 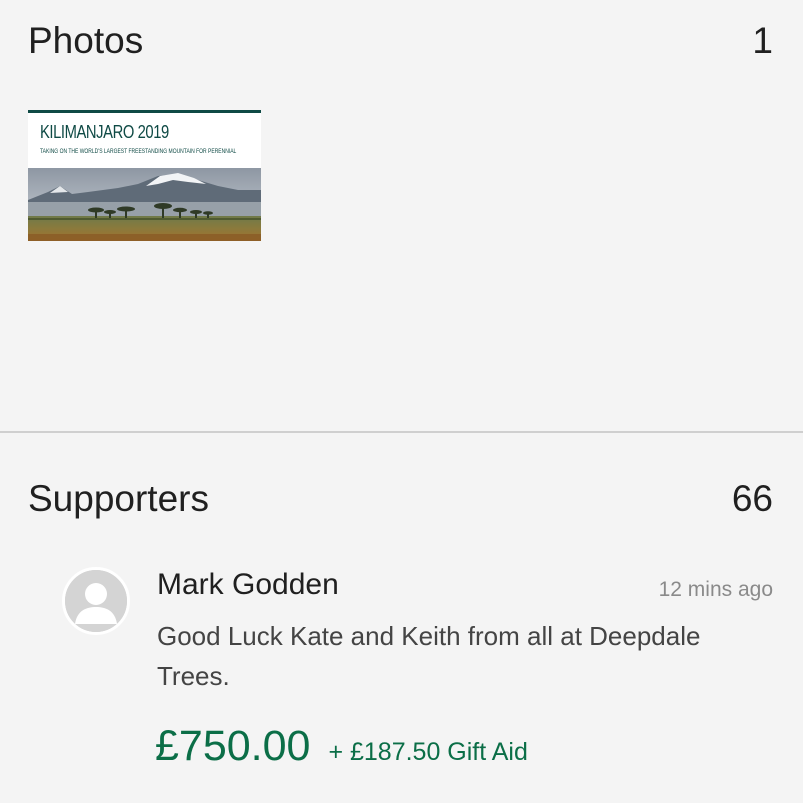 What do you see at coordinates (715, 589) in the screenshot?
I see `supporter-timestamp: 12 mins ago` at bounding box center [715, 589].